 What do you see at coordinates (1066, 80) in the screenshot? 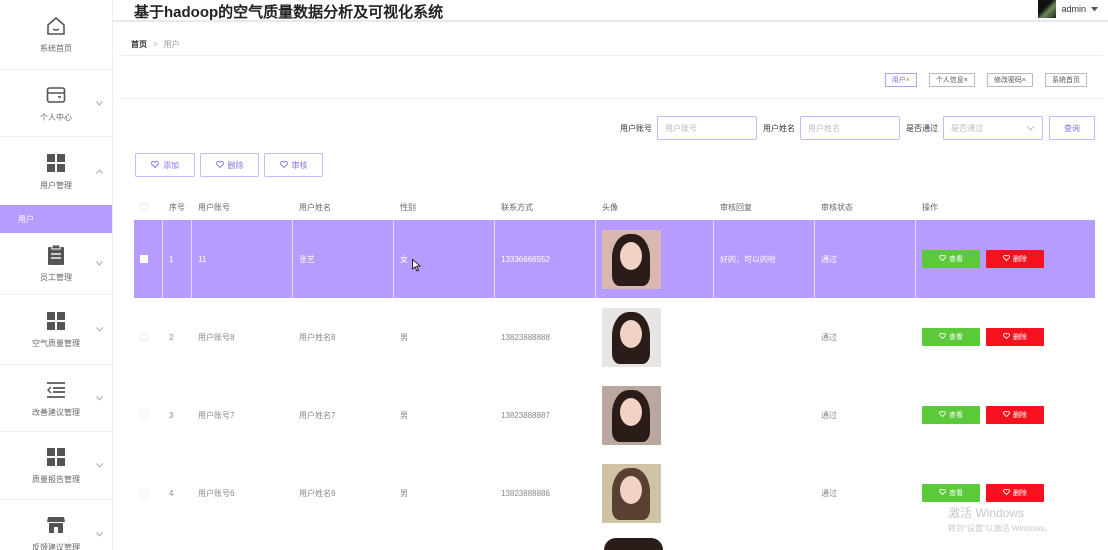
I see `tag-home: 系统首页` at bounding box center [1066, 80].